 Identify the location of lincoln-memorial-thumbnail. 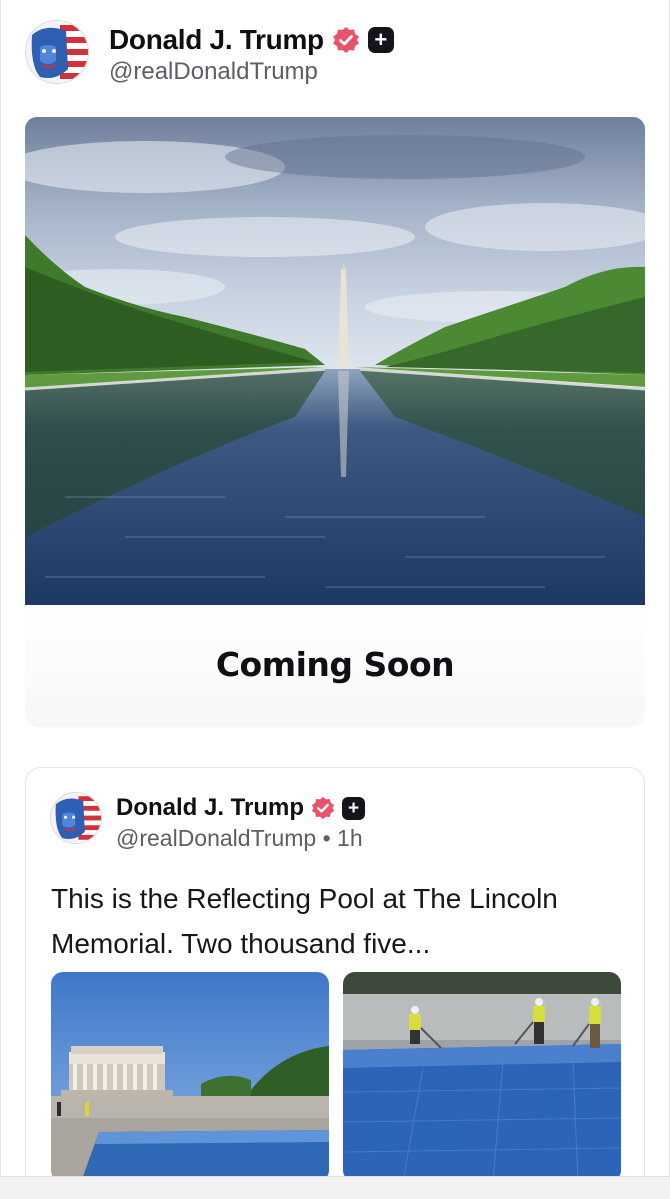
(190, 1077).